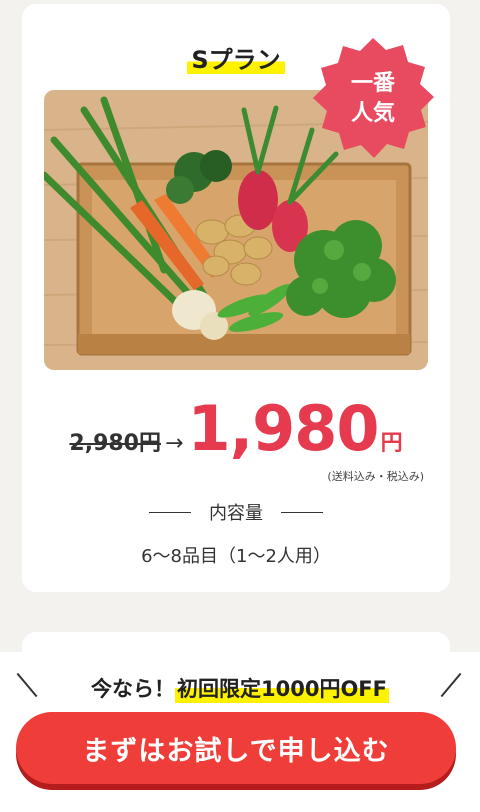  Describe the element at coordinates (302, 512) in the screenshot. I see `heading-rule-right` at that location.